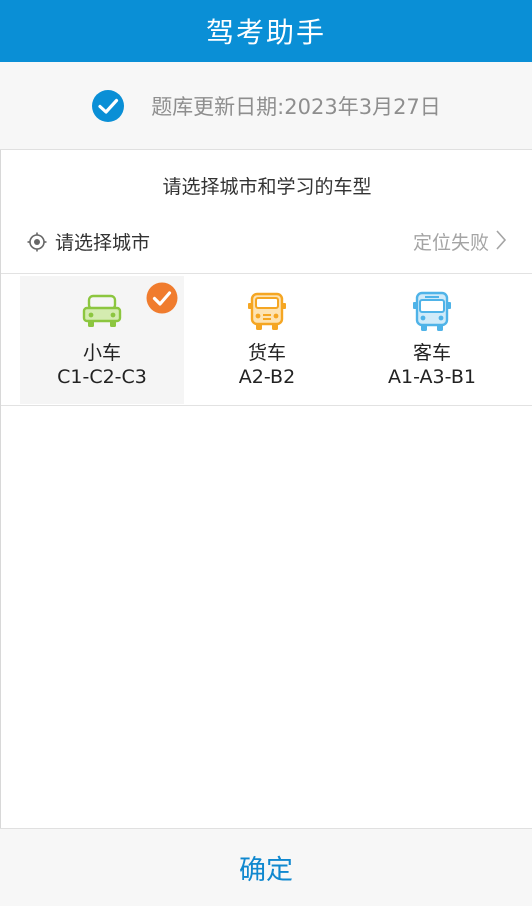  What do you see at coordinates (432, 340) in the screenshot?
I see `vehicle-type-bus: 客车 A1-A3-B1` at bounding box center [432, 340].